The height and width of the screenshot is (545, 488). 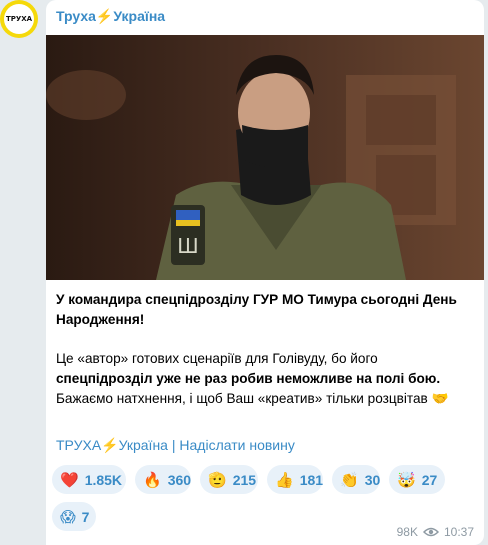 What do you see at coordinates (295, 479) in the screenshot?
I see `reaction-thumbs-up: 👍 181` at bounding box center [295, 479].